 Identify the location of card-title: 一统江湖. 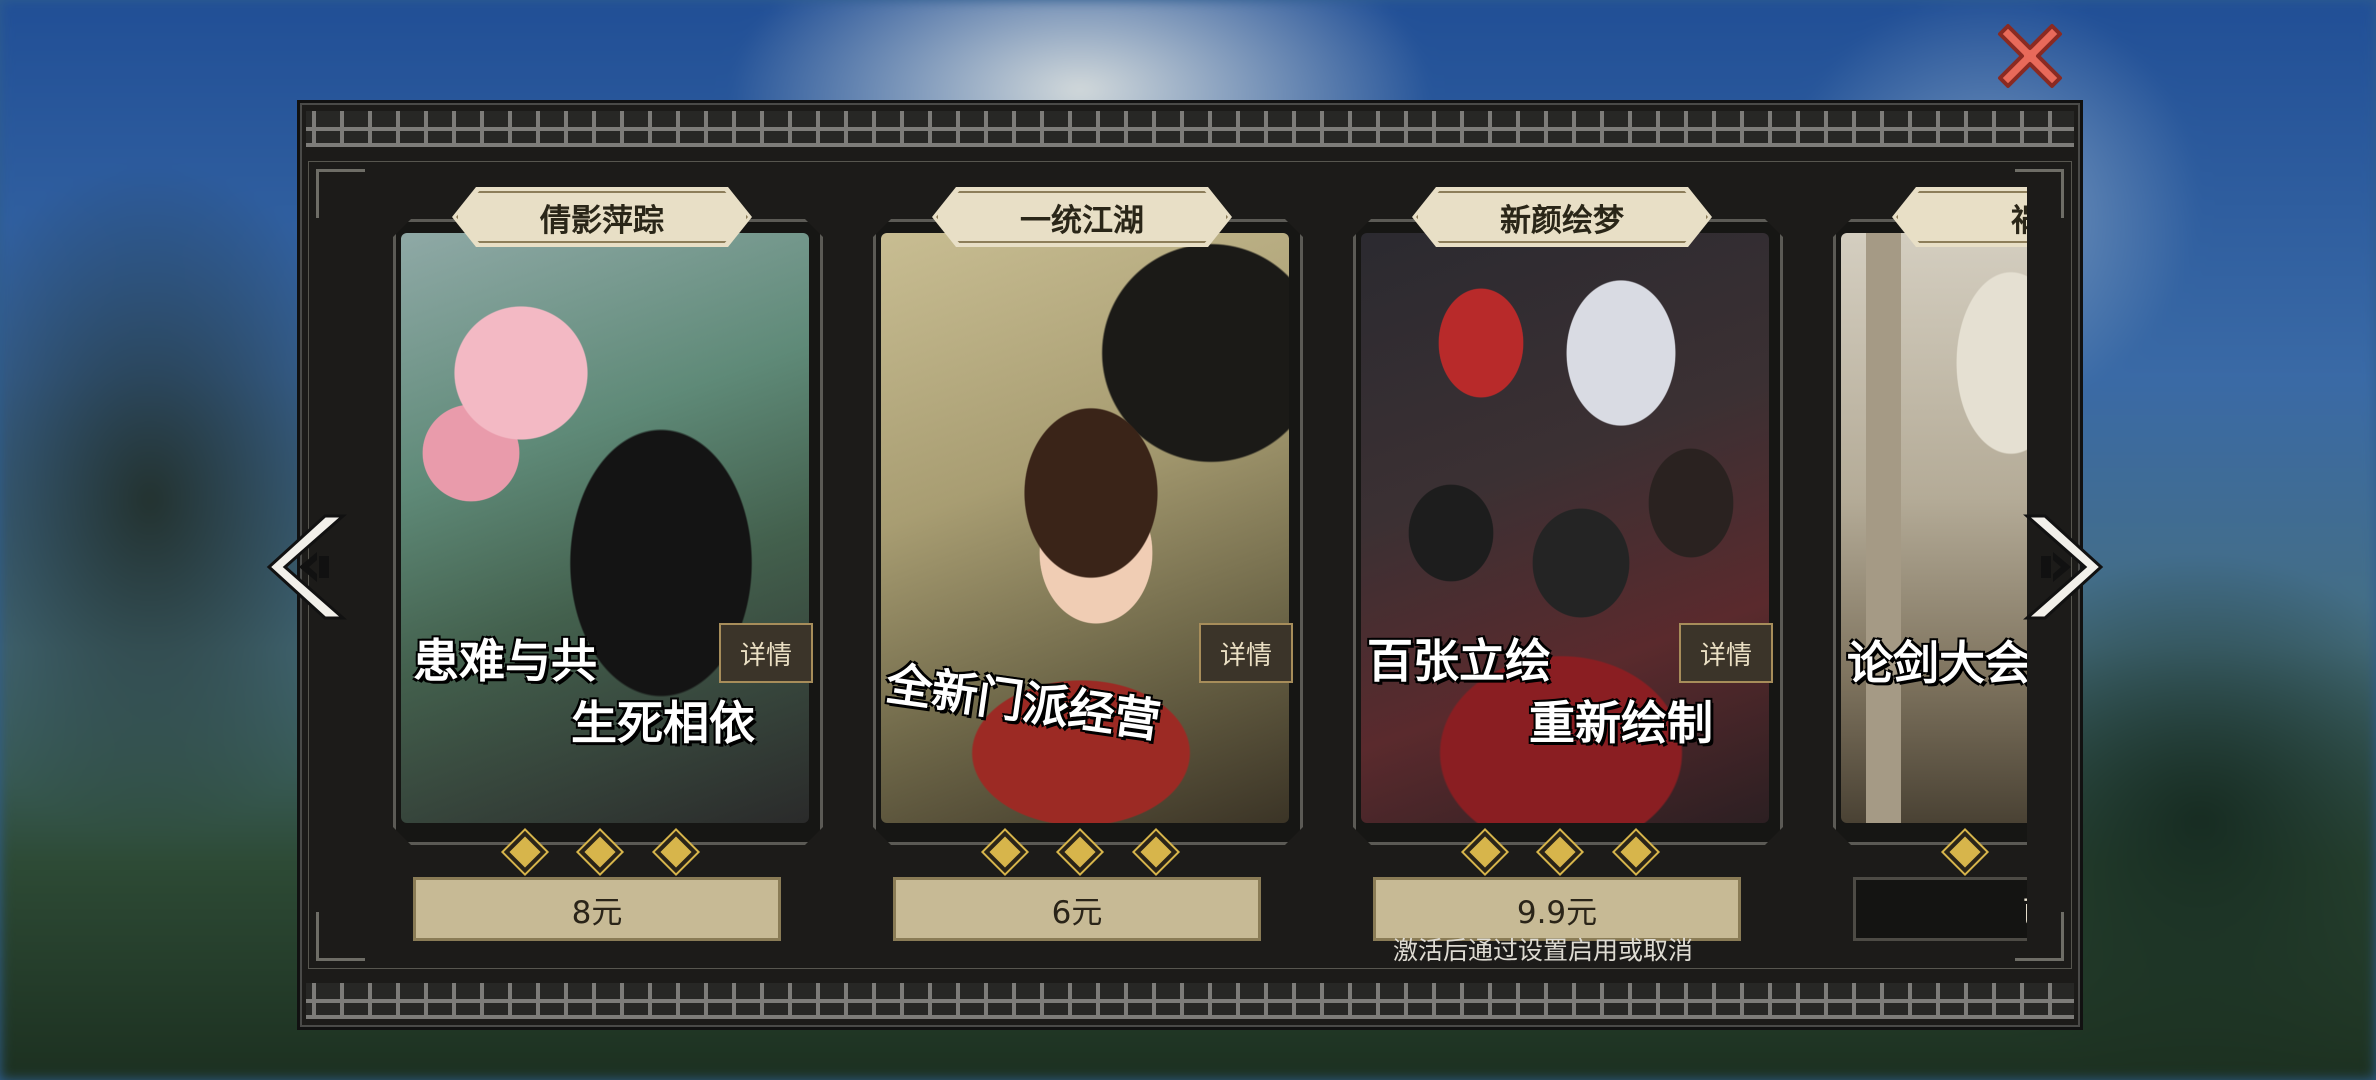
(1082, 217).